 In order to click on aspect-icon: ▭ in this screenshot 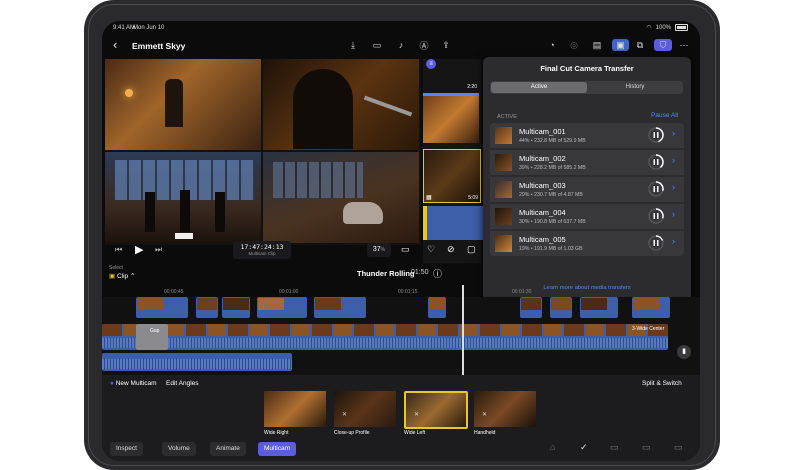, I will do `click(405, 249)`.